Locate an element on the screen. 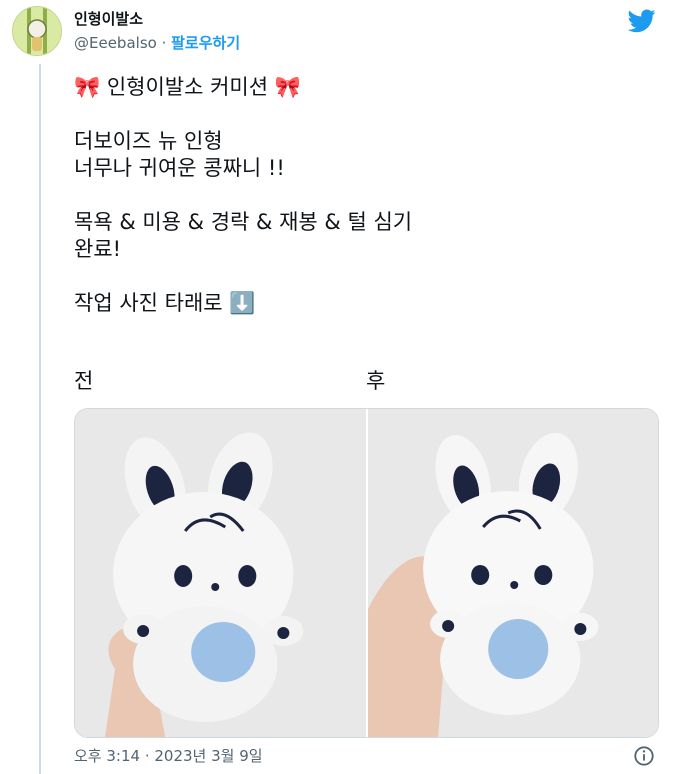 The image size is (673, 774). author-handle-row: @Eeebalso · 팔로우하기 is located at coordinates (157, 42).